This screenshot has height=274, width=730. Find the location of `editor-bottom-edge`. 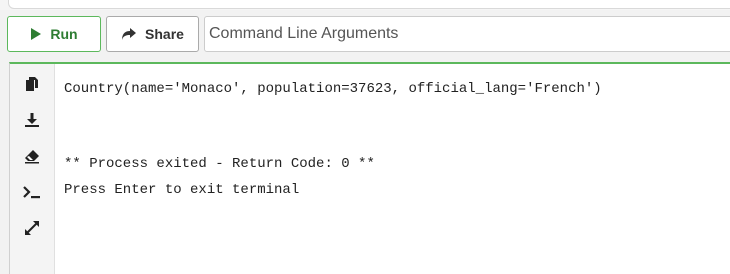

editor-bottom-edge is located at coordinates (369, 4).